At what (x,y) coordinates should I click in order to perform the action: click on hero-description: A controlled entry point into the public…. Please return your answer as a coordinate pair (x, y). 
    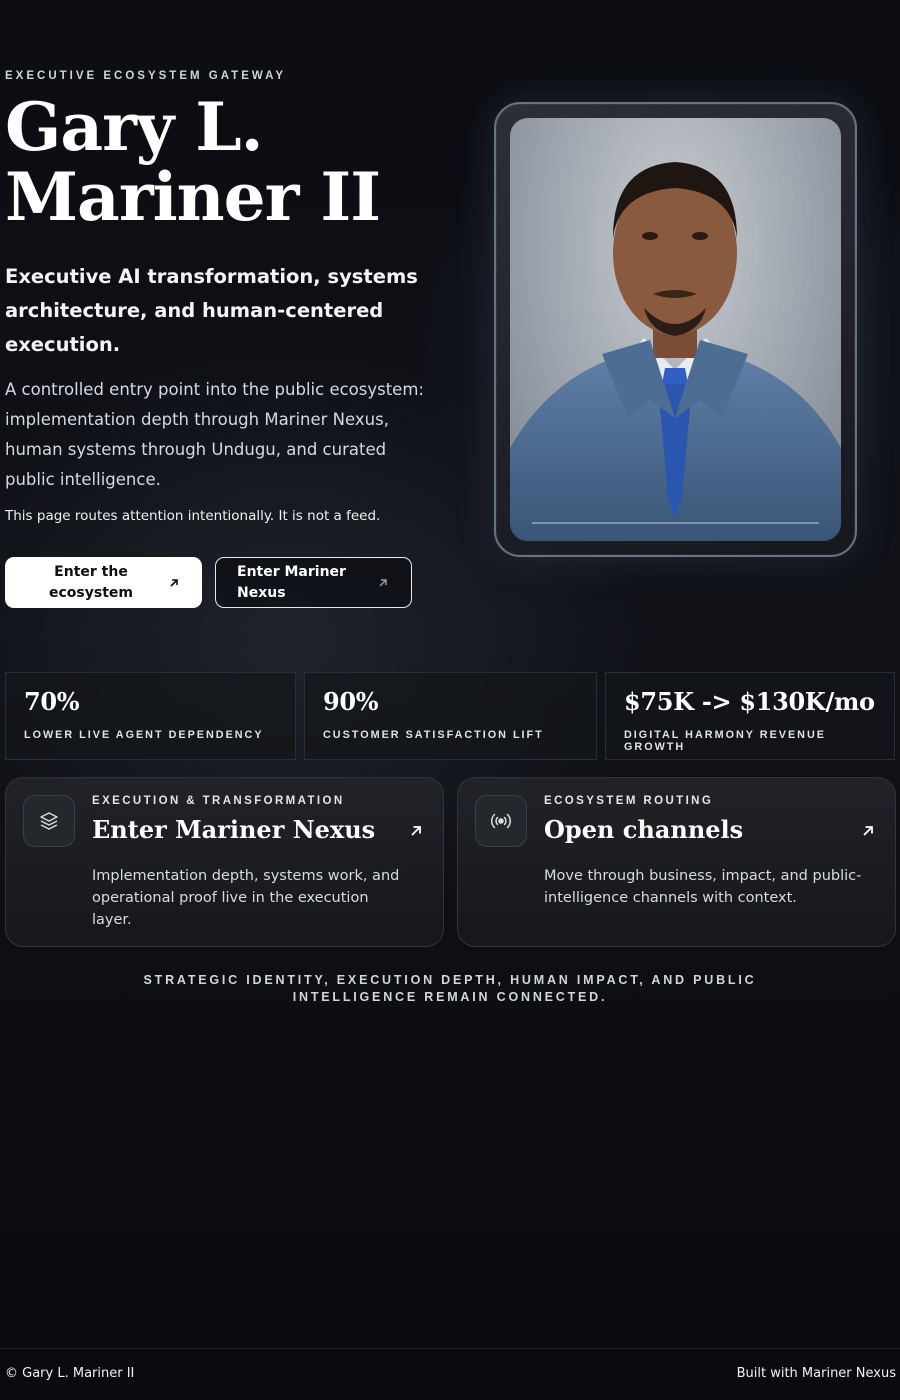
    Looking at the image, I should click on (214, 434).